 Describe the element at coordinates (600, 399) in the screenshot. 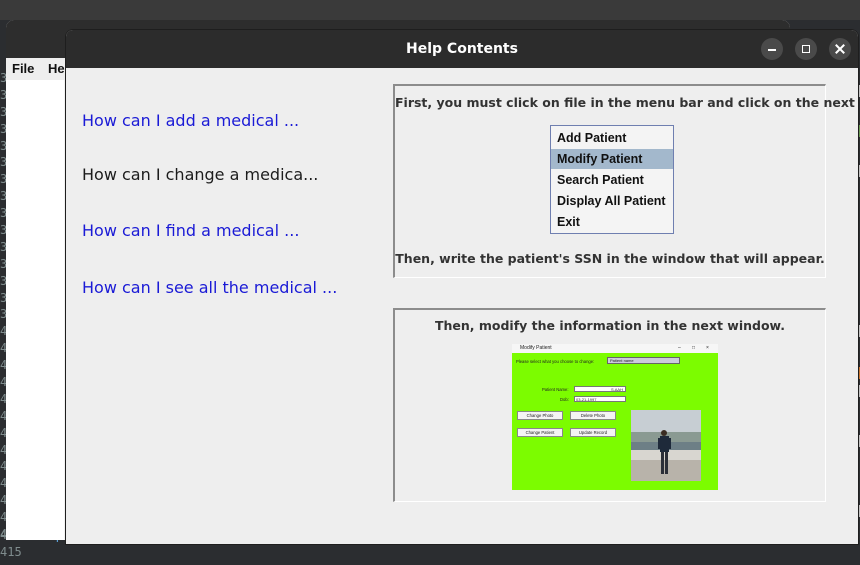

I see `screenshot-dob-field: 03-21-1997` at that location.